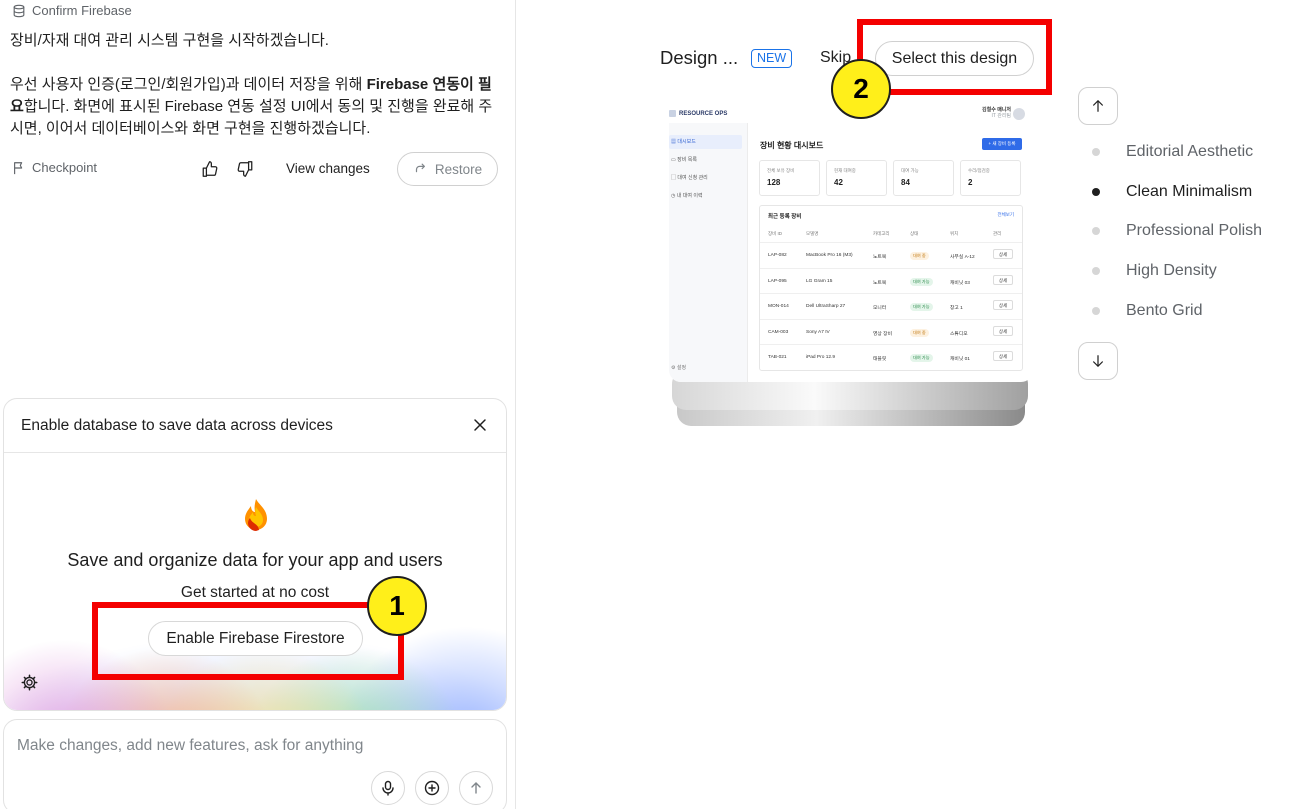 The width and height of the screenshot is (1306, 809). Describe the element at coordinates (905, 182) in the screenshot. I see `stat-value: 84` at that location.